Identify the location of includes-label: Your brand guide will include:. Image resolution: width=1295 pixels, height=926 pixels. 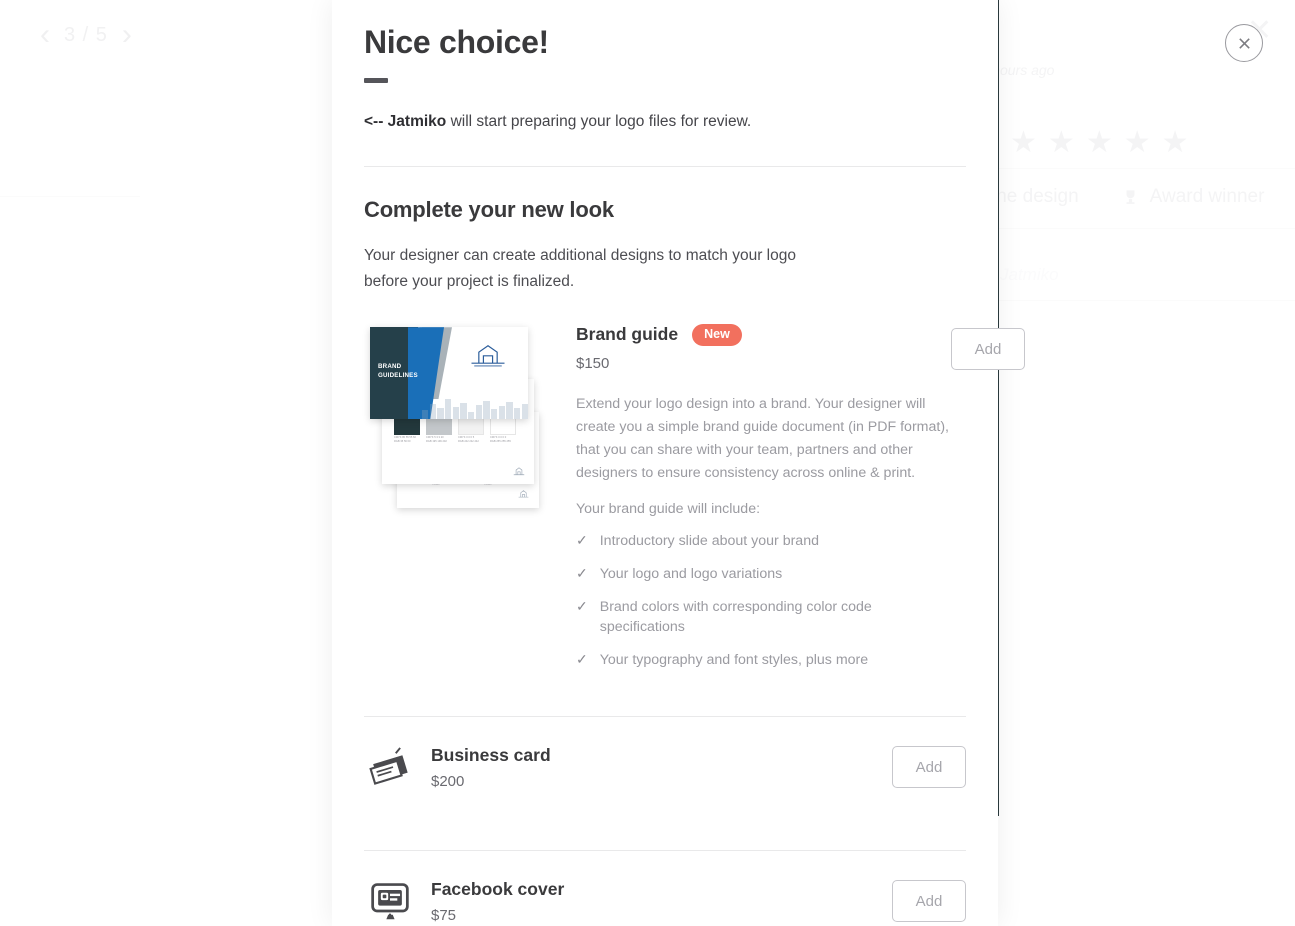
(668, 508).